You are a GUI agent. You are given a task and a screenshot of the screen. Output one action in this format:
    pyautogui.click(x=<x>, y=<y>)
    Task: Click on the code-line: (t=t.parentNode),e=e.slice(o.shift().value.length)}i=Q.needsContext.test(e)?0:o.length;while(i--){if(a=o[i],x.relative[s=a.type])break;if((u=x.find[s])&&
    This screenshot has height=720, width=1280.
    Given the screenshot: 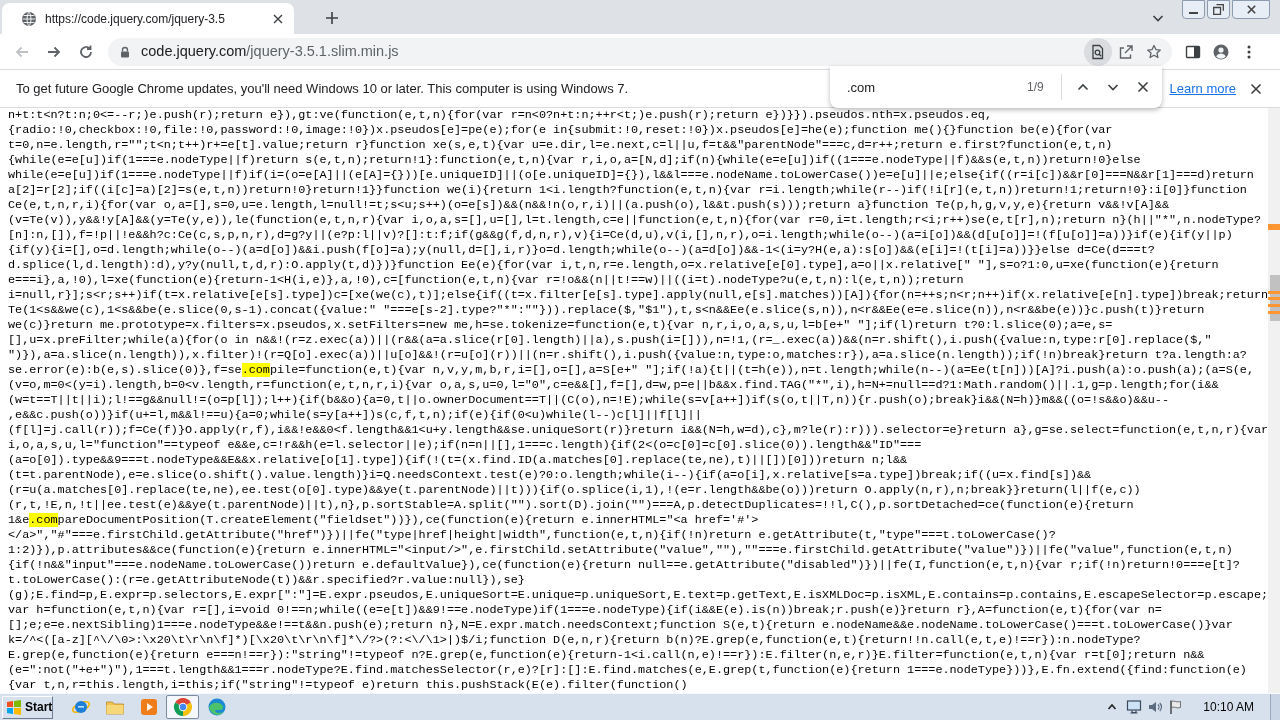 What is the action you would take?
    pyautogui.click(x=550, y=475)
    